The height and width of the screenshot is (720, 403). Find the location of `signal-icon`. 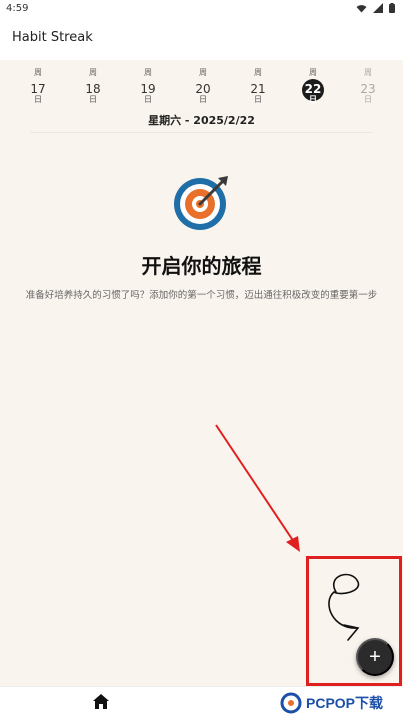

signal-icon is located at coordinates (378, 8).